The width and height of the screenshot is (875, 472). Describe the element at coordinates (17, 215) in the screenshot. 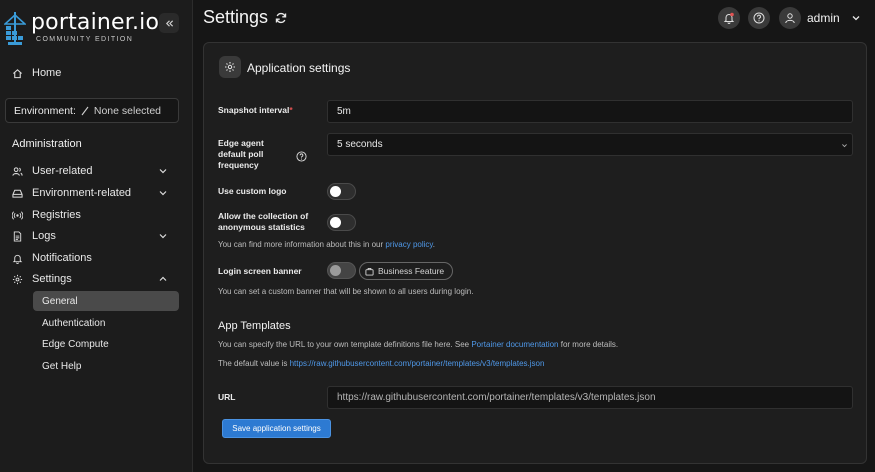

I see `radio-icon` at that location.